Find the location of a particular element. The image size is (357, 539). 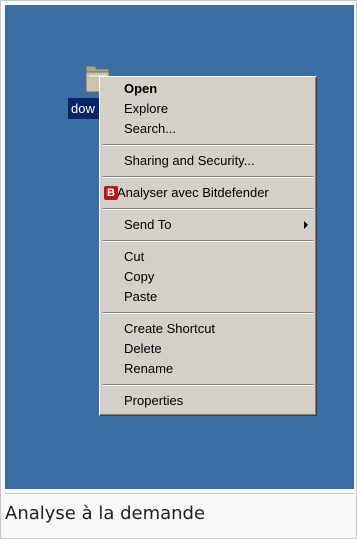

menu-item-send-to: Send To is located at coordinates (208, 225).